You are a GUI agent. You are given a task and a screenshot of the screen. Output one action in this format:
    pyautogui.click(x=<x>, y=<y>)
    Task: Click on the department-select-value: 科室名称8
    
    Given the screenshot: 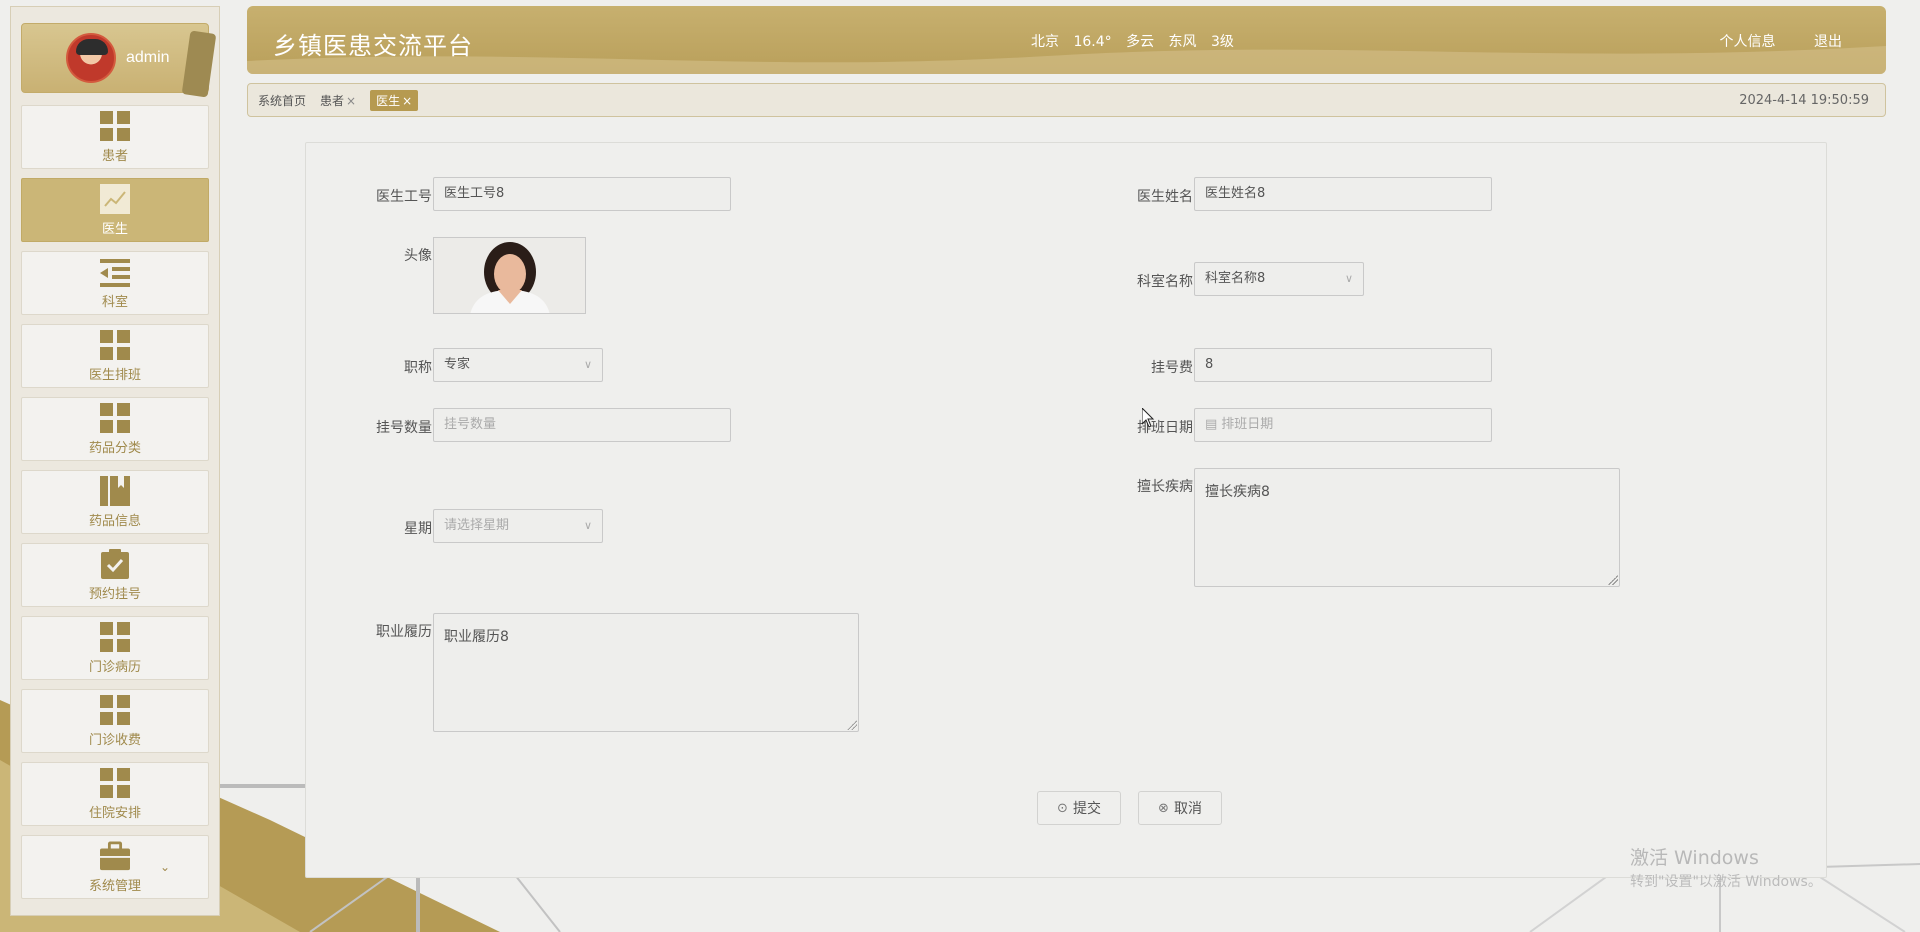 What is the action you would take?
    pyautogui.click(x=1235, y=278)
    